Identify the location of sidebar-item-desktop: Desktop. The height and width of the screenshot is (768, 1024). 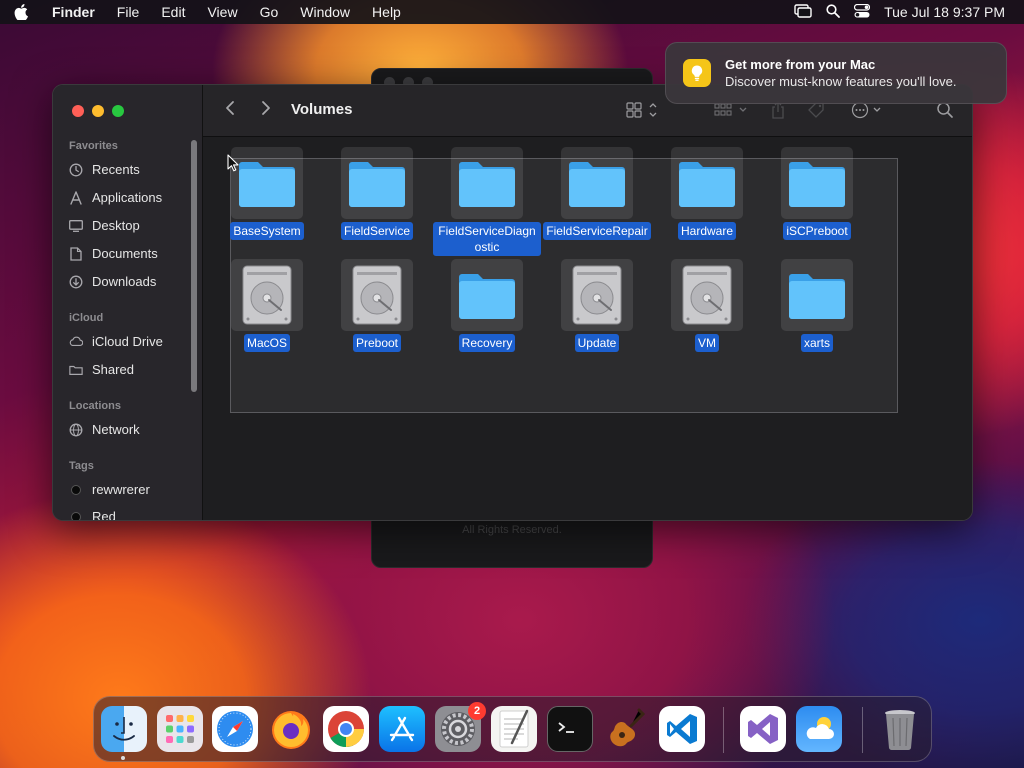
(104, 225).